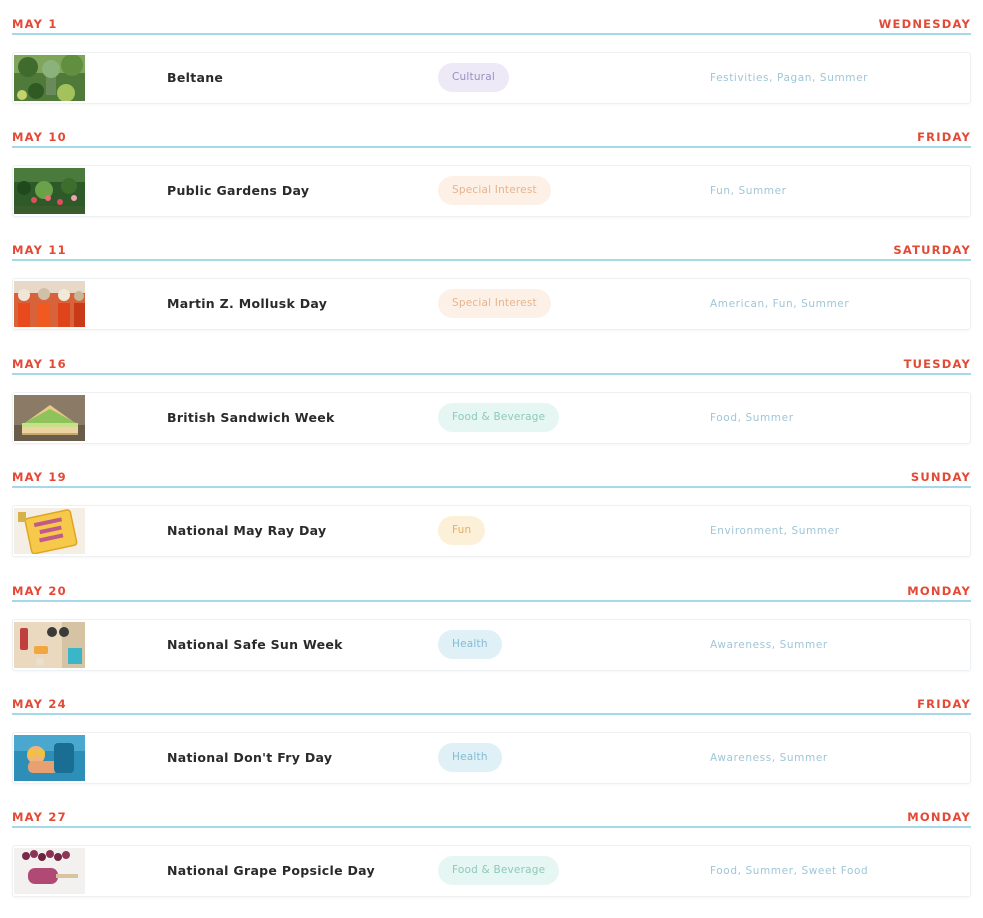  I want to click on beach-items-image, so click(49, 645).